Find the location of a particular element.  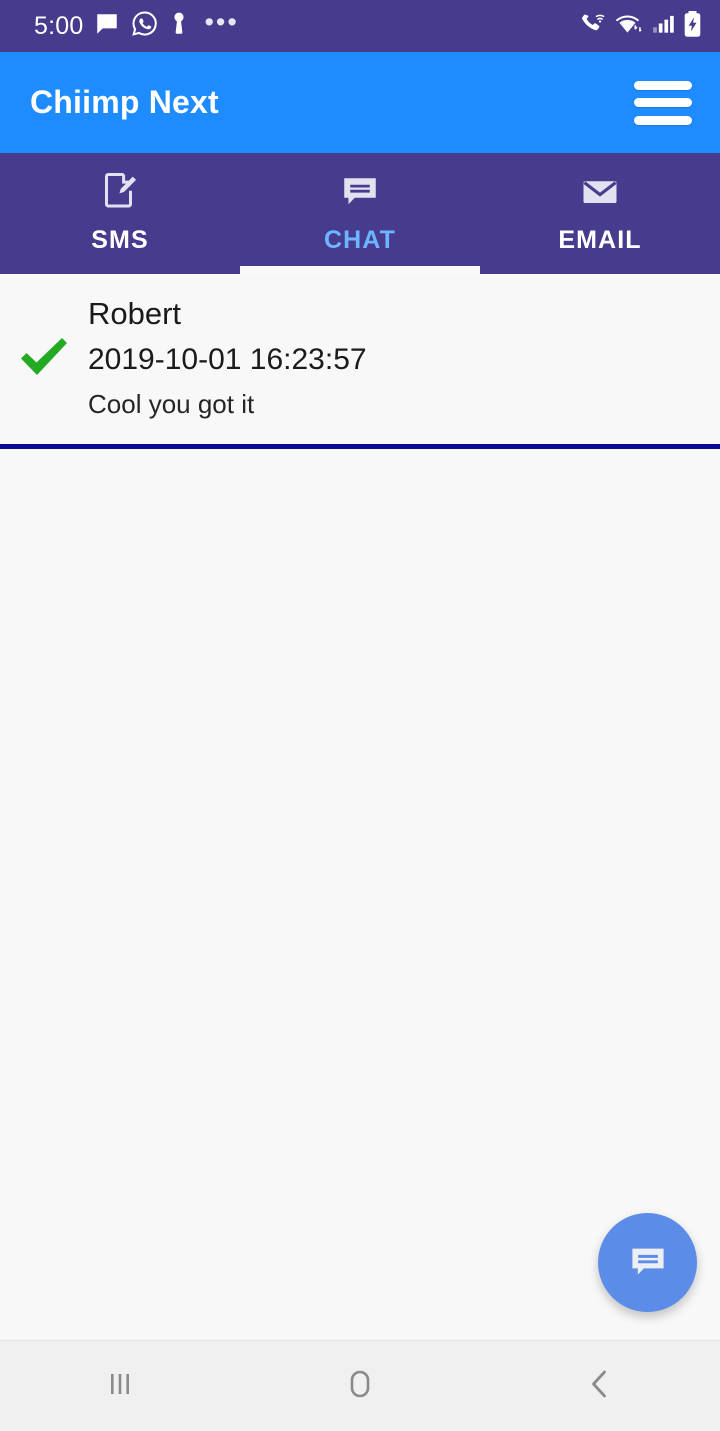

green-check-icon is located at coordinates (44, 359).